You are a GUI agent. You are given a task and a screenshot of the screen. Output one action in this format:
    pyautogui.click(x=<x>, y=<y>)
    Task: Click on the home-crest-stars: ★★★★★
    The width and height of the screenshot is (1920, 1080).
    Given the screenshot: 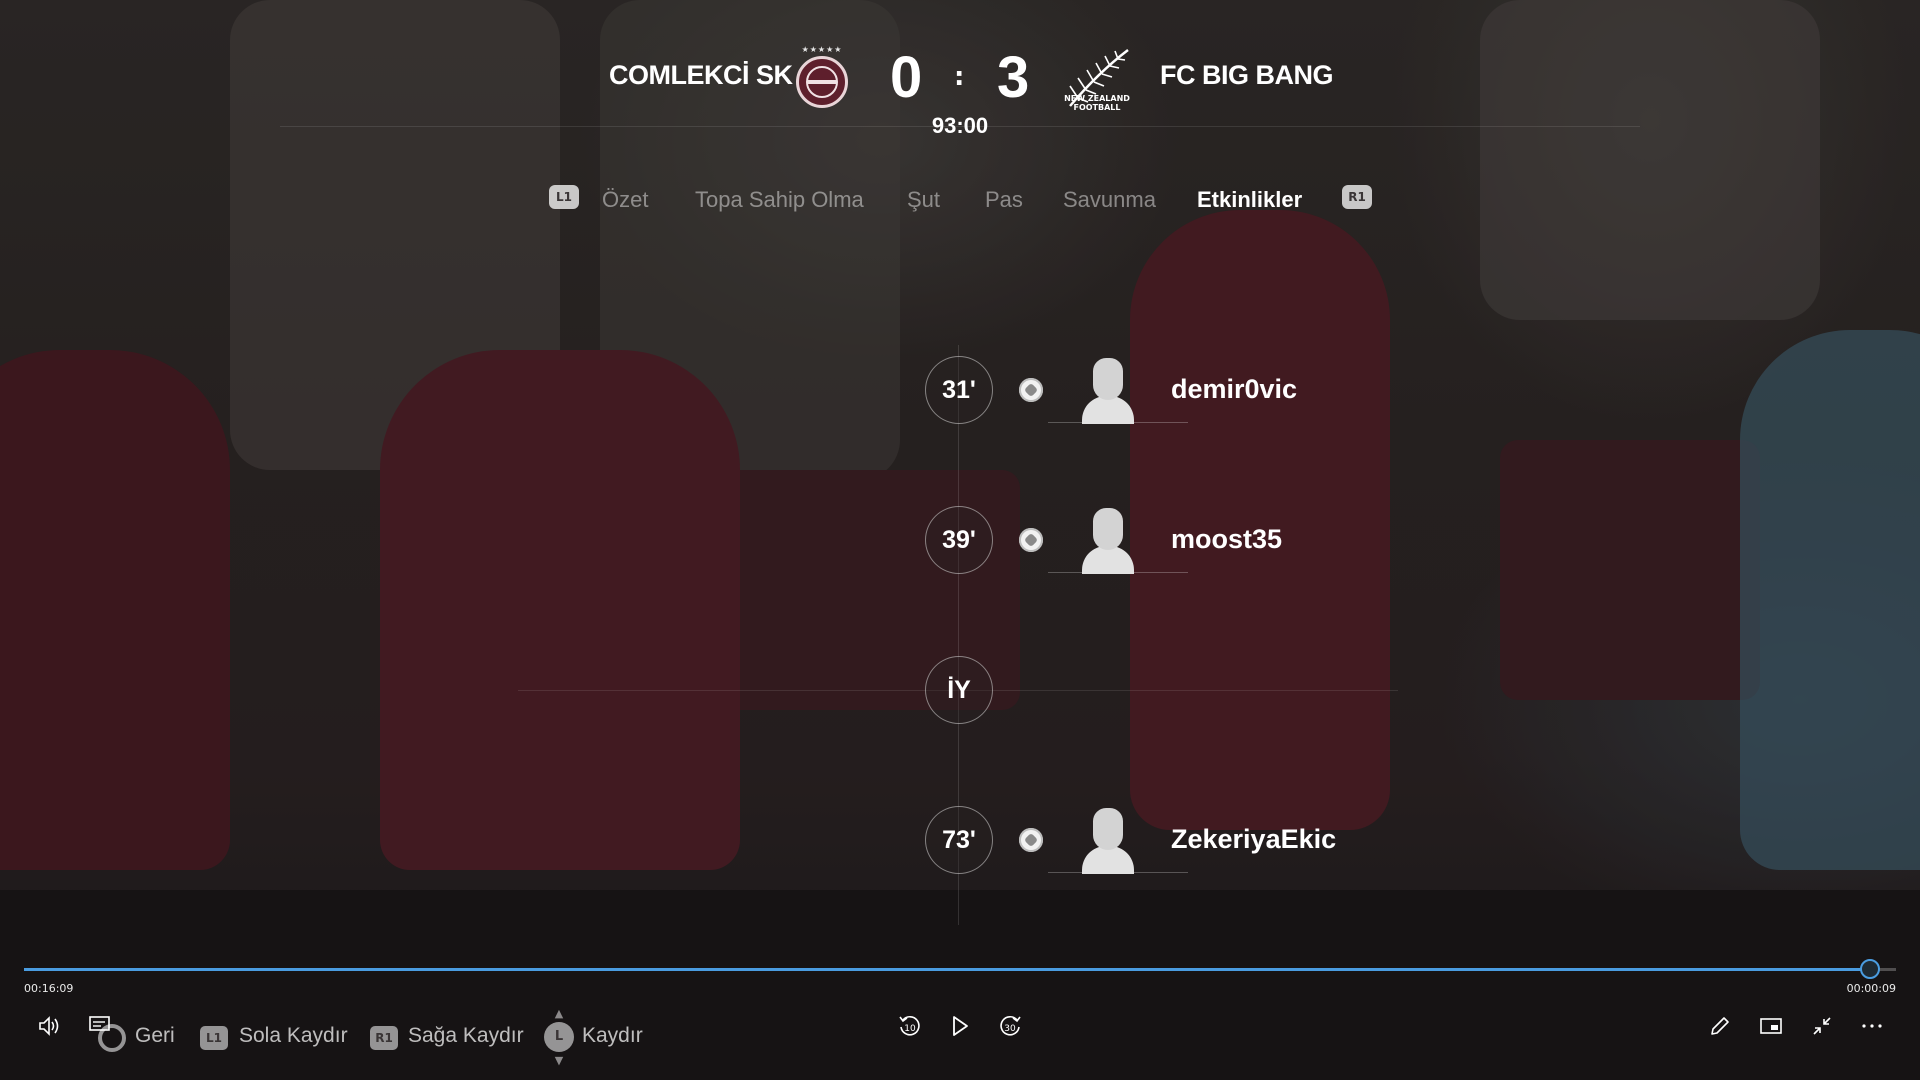 What is the action you would take?
    pyautogui.click(x=822, y=49)
    